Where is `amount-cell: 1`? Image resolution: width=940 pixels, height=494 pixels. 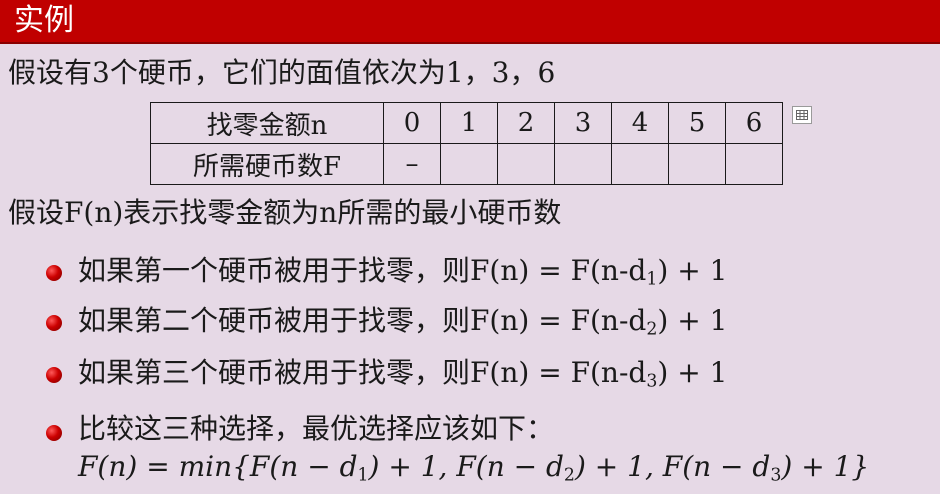 amount-cell: 1 is located at coordinates (469, 123).